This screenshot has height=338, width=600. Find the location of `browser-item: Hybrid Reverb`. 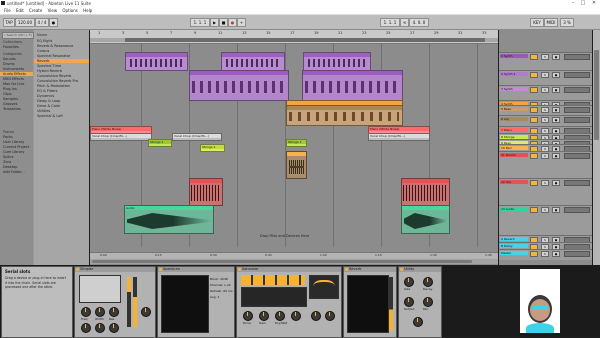

browser-item: Hybrid Reverb is located at coordinates (49, 71).